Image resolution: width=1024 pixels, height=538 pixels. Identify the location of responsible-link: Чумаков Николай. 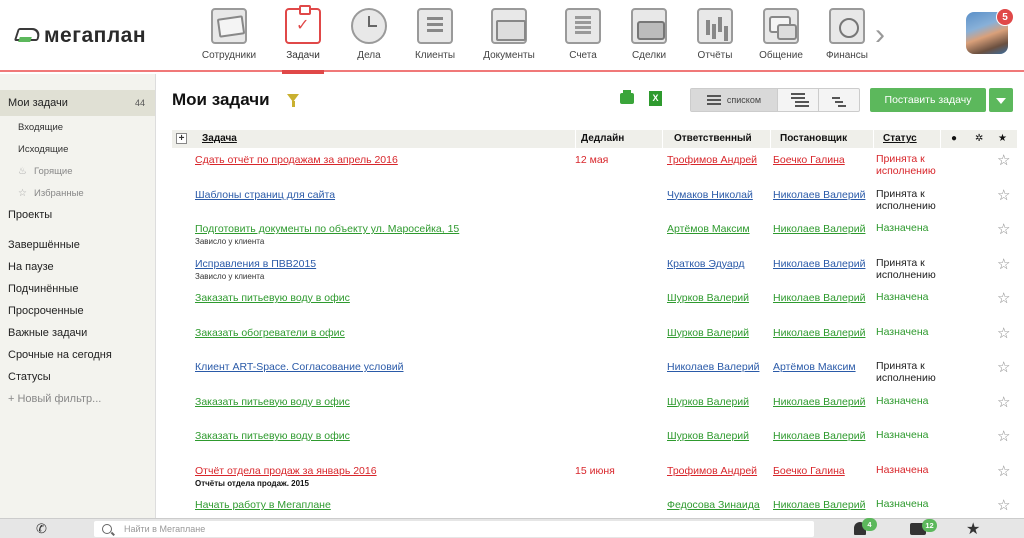
(710, 195).